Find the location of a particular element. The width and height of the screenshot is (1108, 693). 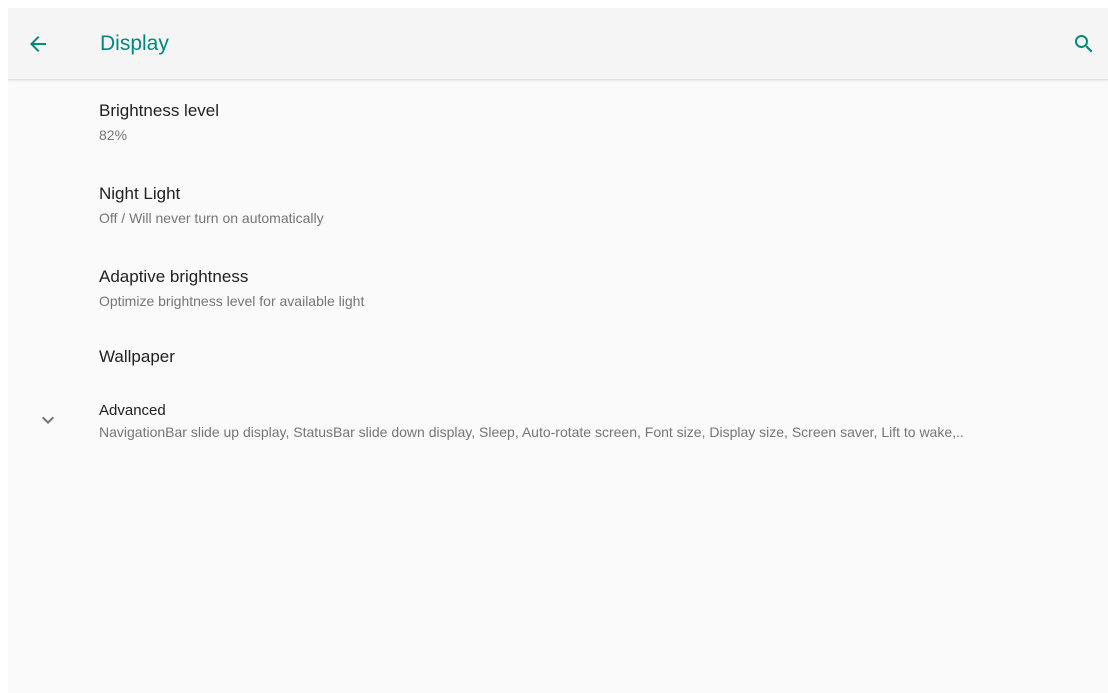

back-button is located at coordinates (38, 44).